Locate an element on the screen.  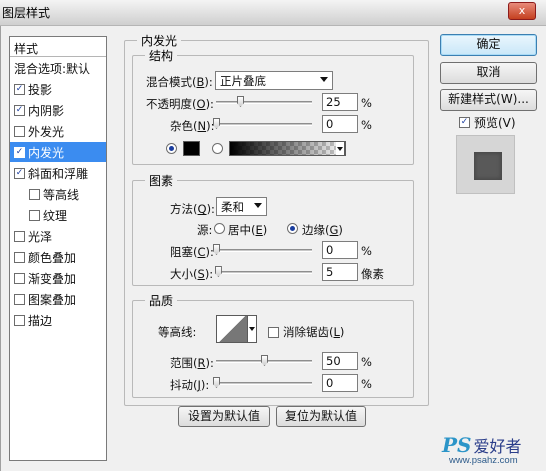
jitter-input: 0 is located at coordinates (340, 383).